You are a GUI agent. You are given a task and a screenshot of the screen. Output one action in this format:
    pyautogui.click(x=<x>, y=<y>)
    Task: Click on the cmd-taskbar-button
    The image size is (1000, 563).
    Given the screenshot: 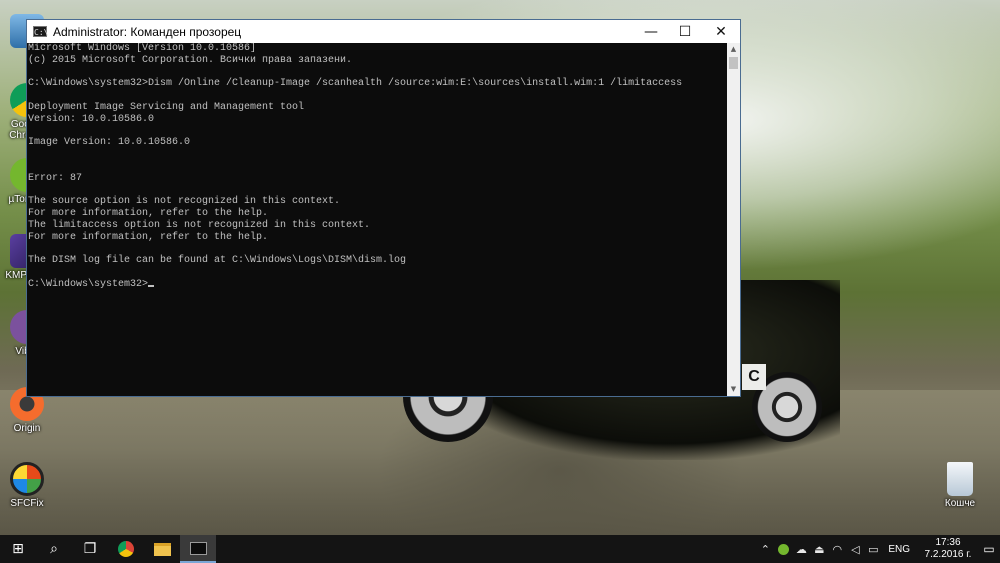 What is the action you would take?
    pyautogui.click(x=198, y=549)
    